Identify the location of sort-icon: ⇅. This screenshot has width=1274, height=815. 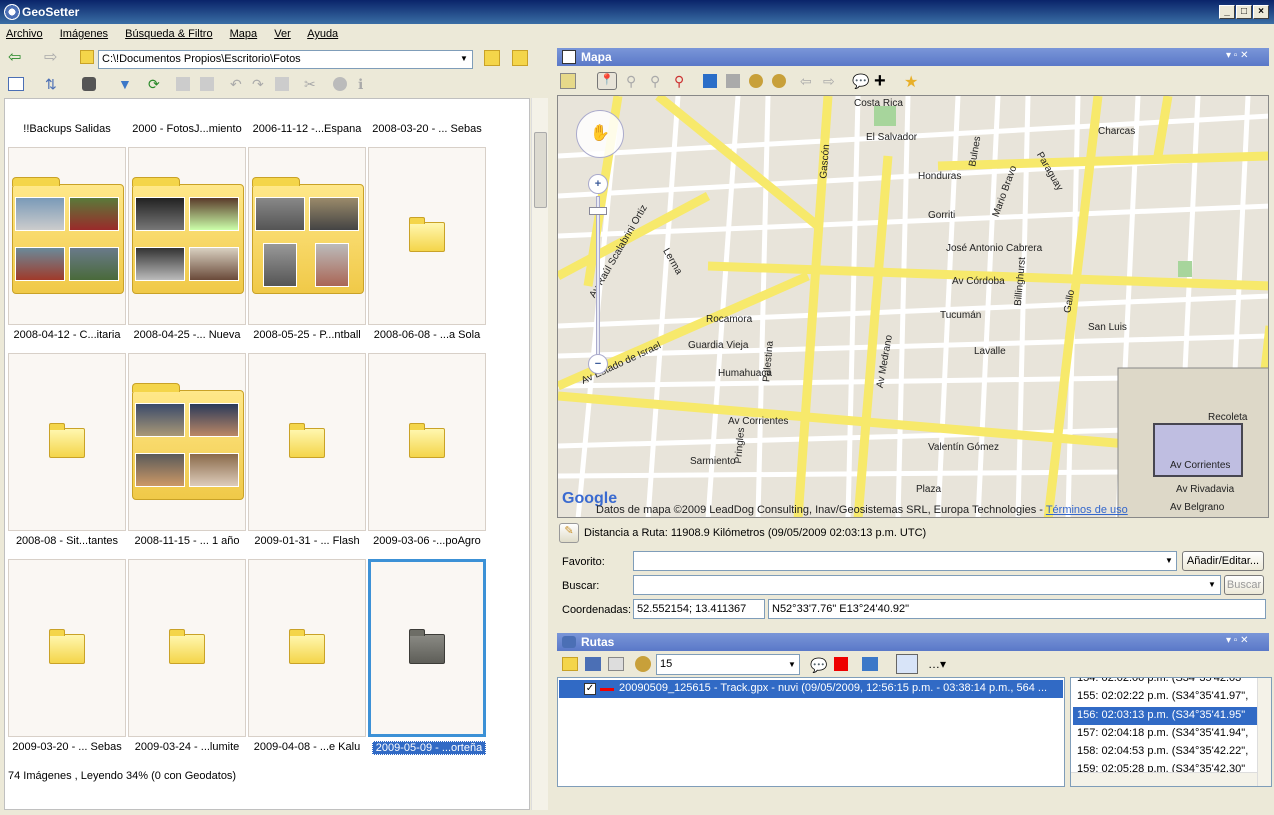
(53, 84).